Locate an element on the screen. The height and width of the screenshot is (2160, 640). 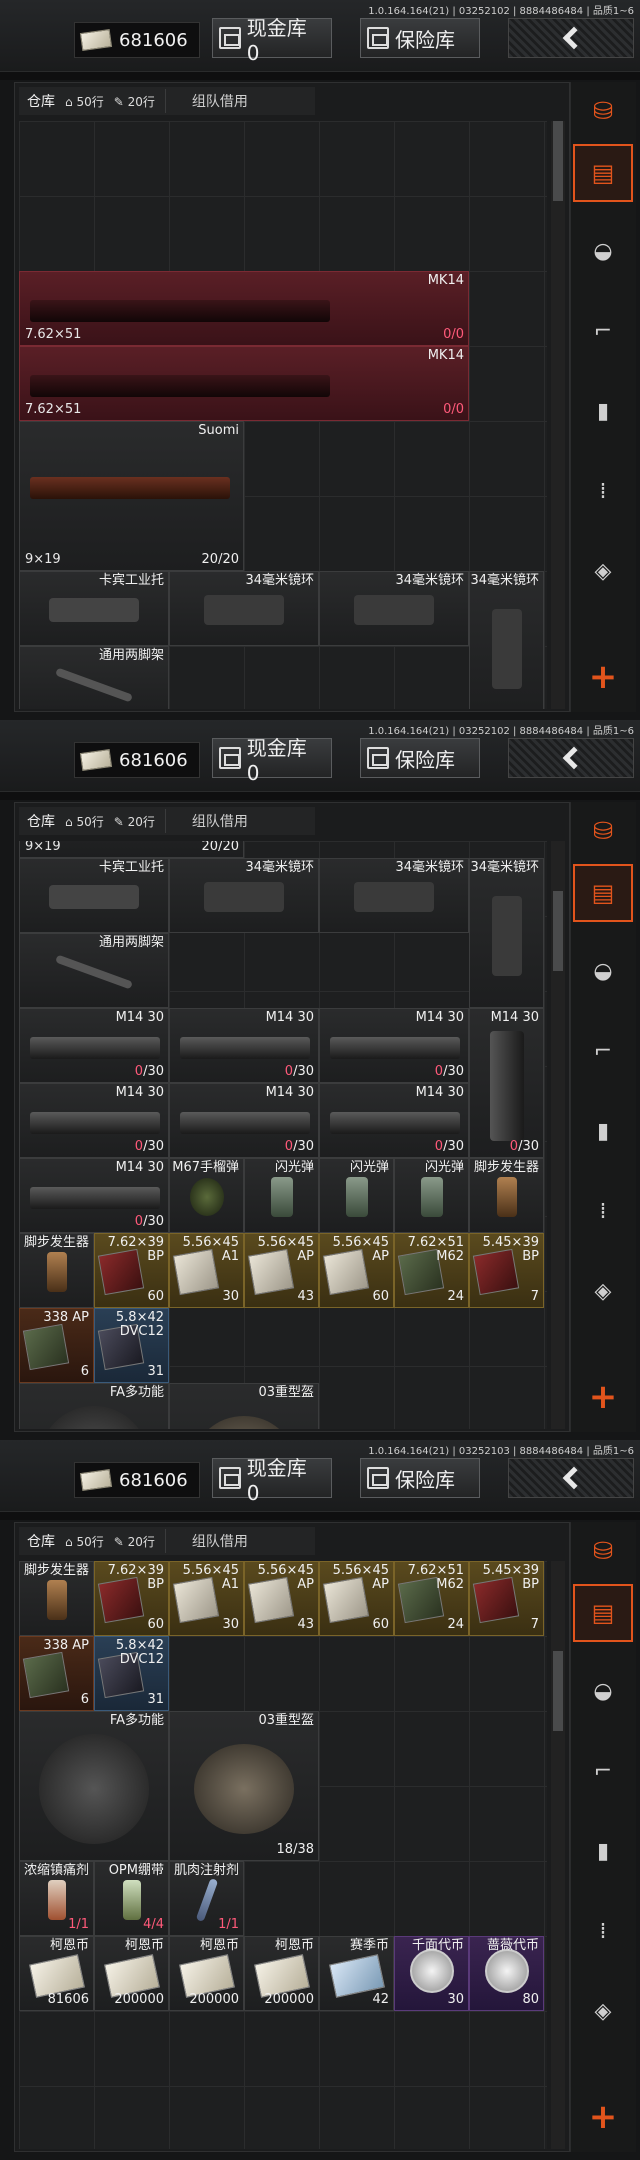
item-helmet: 03重型盔 18/38 is located at coordinates (244, 1786).